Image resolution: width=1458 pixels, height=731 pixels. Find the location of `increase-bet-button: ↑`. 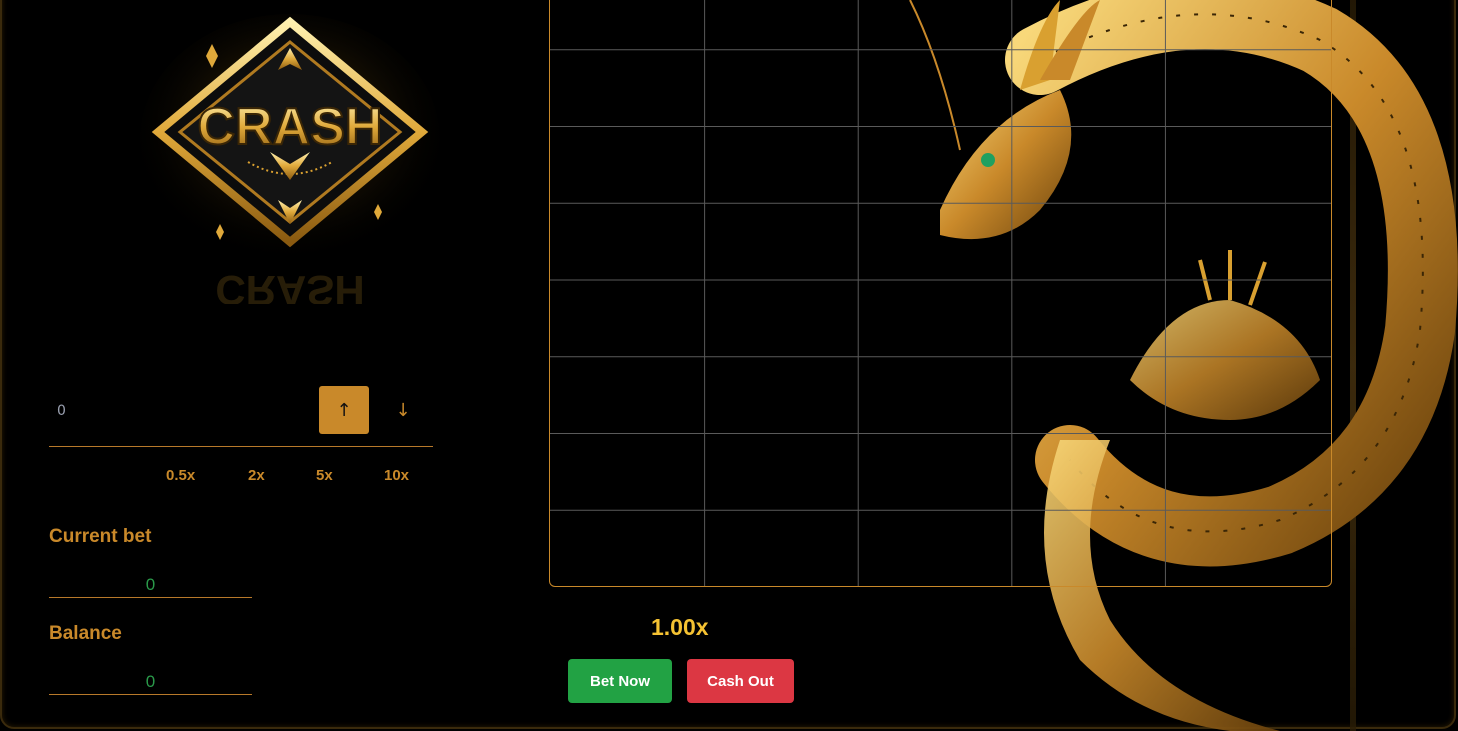

increase-bet-button: ↑ is located at coordinates (344, 410).